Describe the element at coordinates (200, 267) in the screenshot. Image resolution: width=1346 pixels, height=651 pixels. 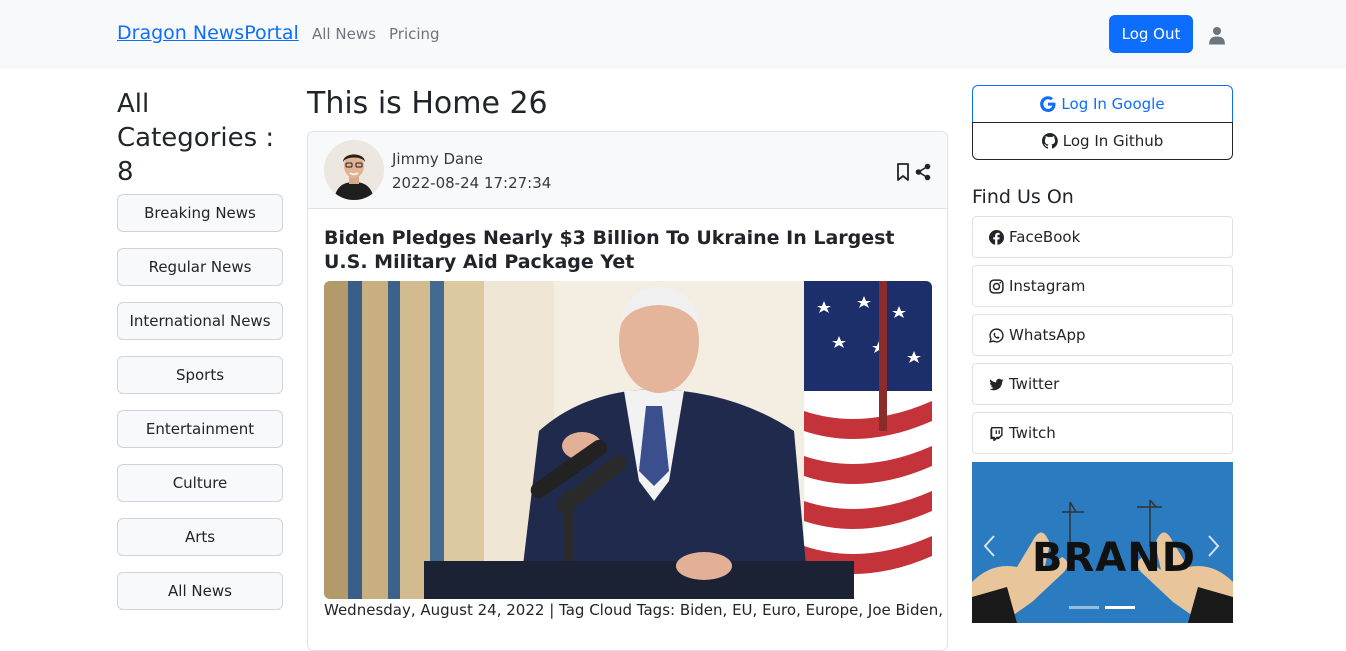
I see `category-regular-news: Regular News` at that location.